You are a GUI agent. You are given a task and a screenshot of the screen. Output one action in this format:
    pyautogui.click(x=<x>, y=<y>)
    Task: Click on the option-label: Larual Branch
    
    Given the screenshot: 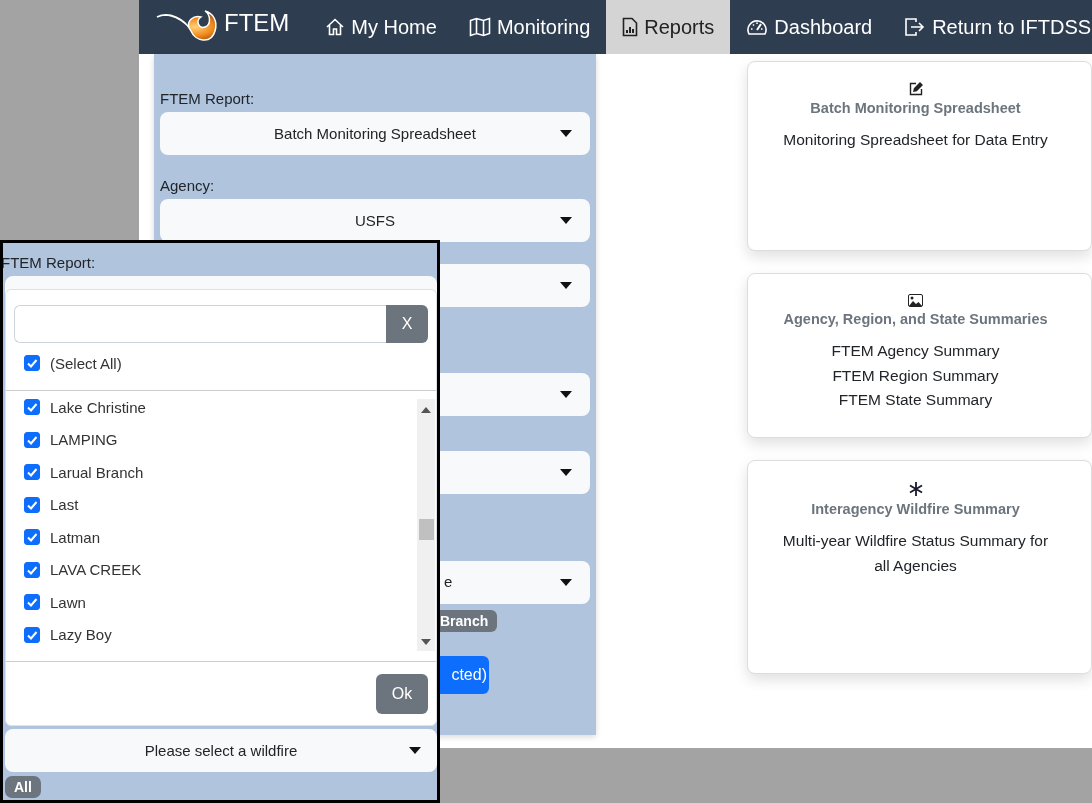 What is the action you would take?
    pyautogui.click(x=97, y=472)
    